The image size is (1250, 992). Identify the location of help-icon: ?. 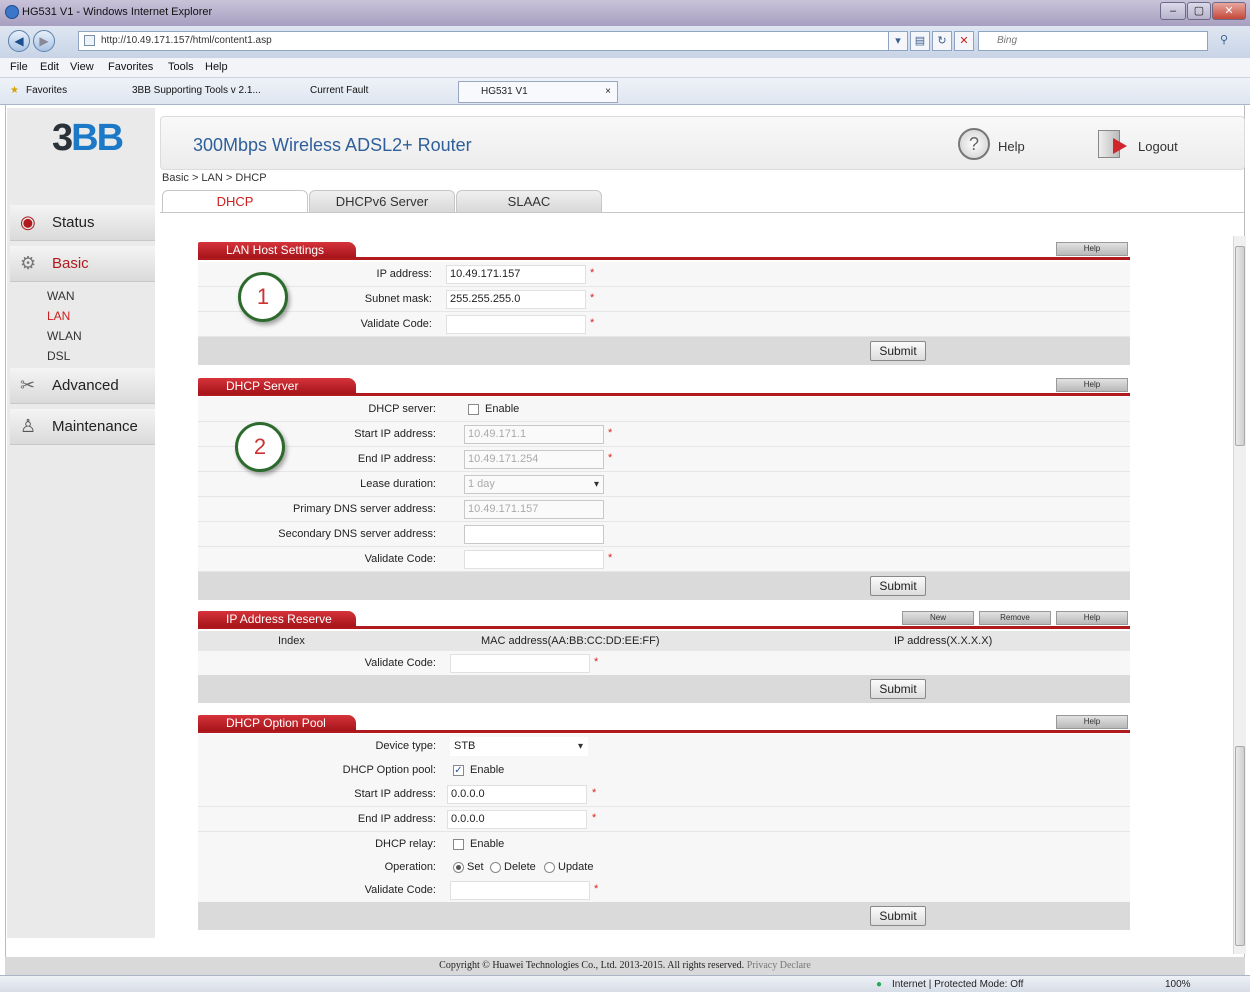
(974, 144).